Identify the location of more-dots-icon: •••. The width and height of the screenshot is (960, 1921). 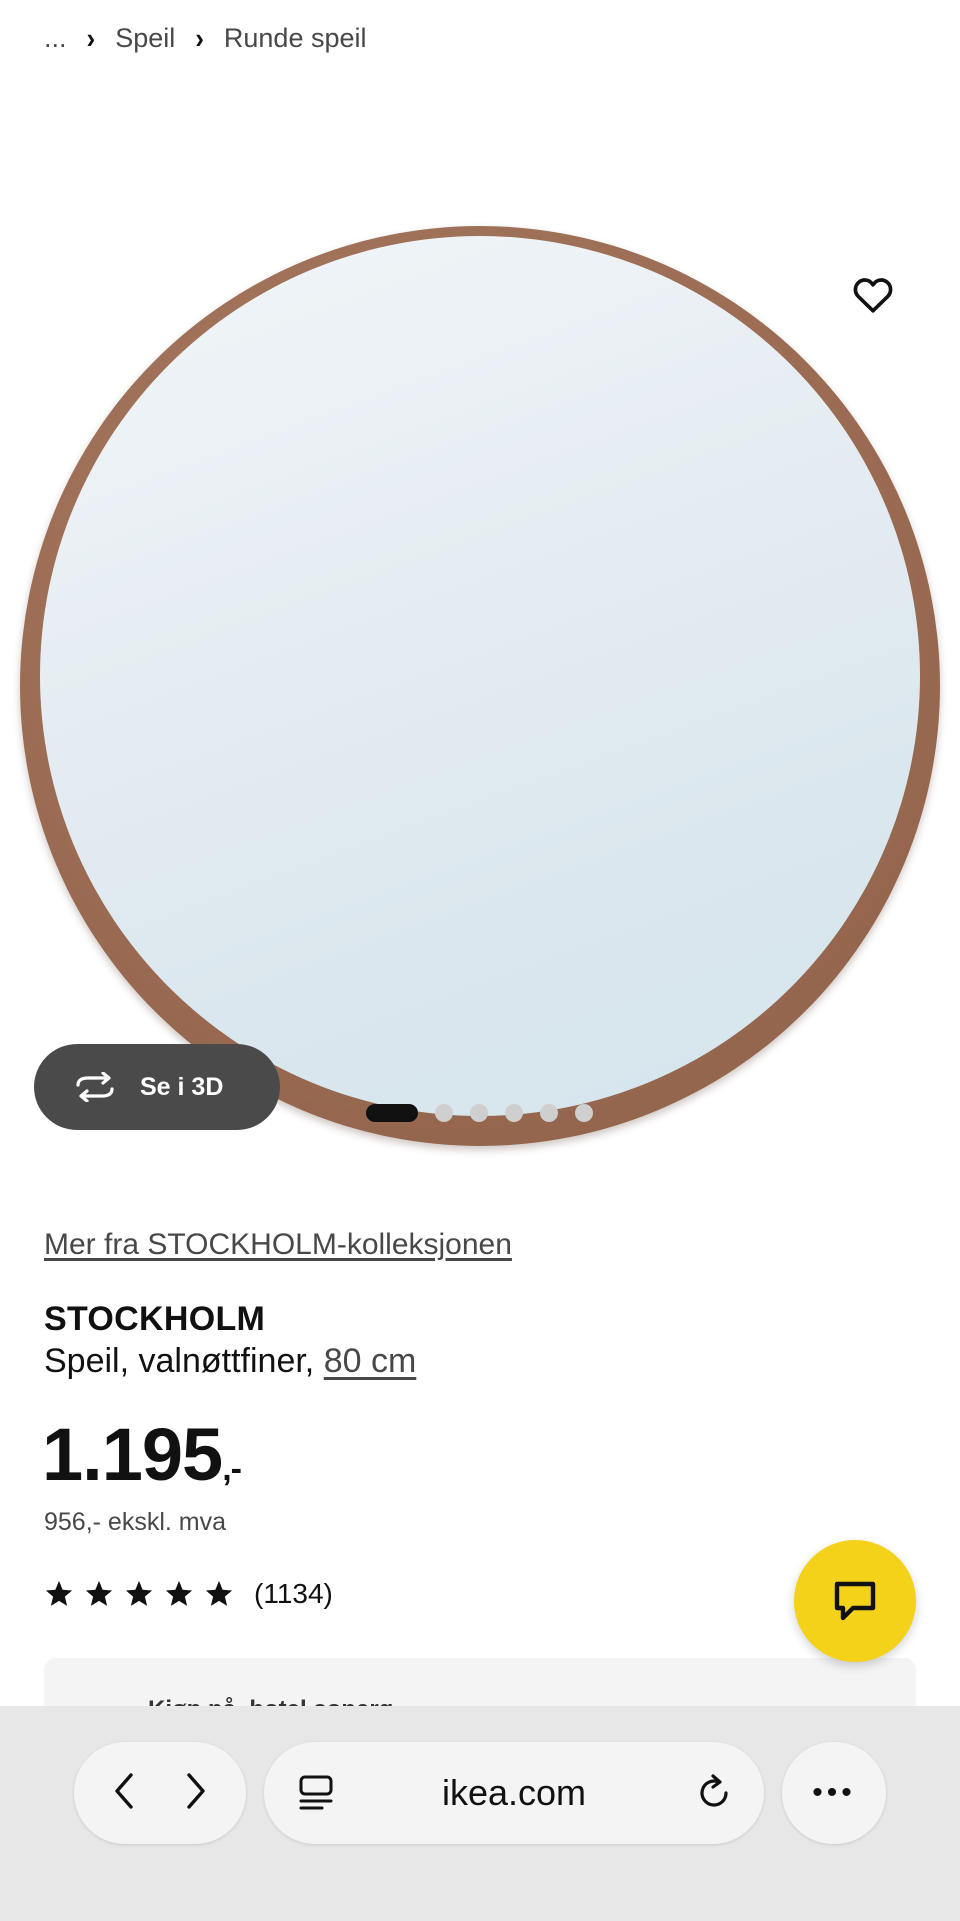
(834, 1792).